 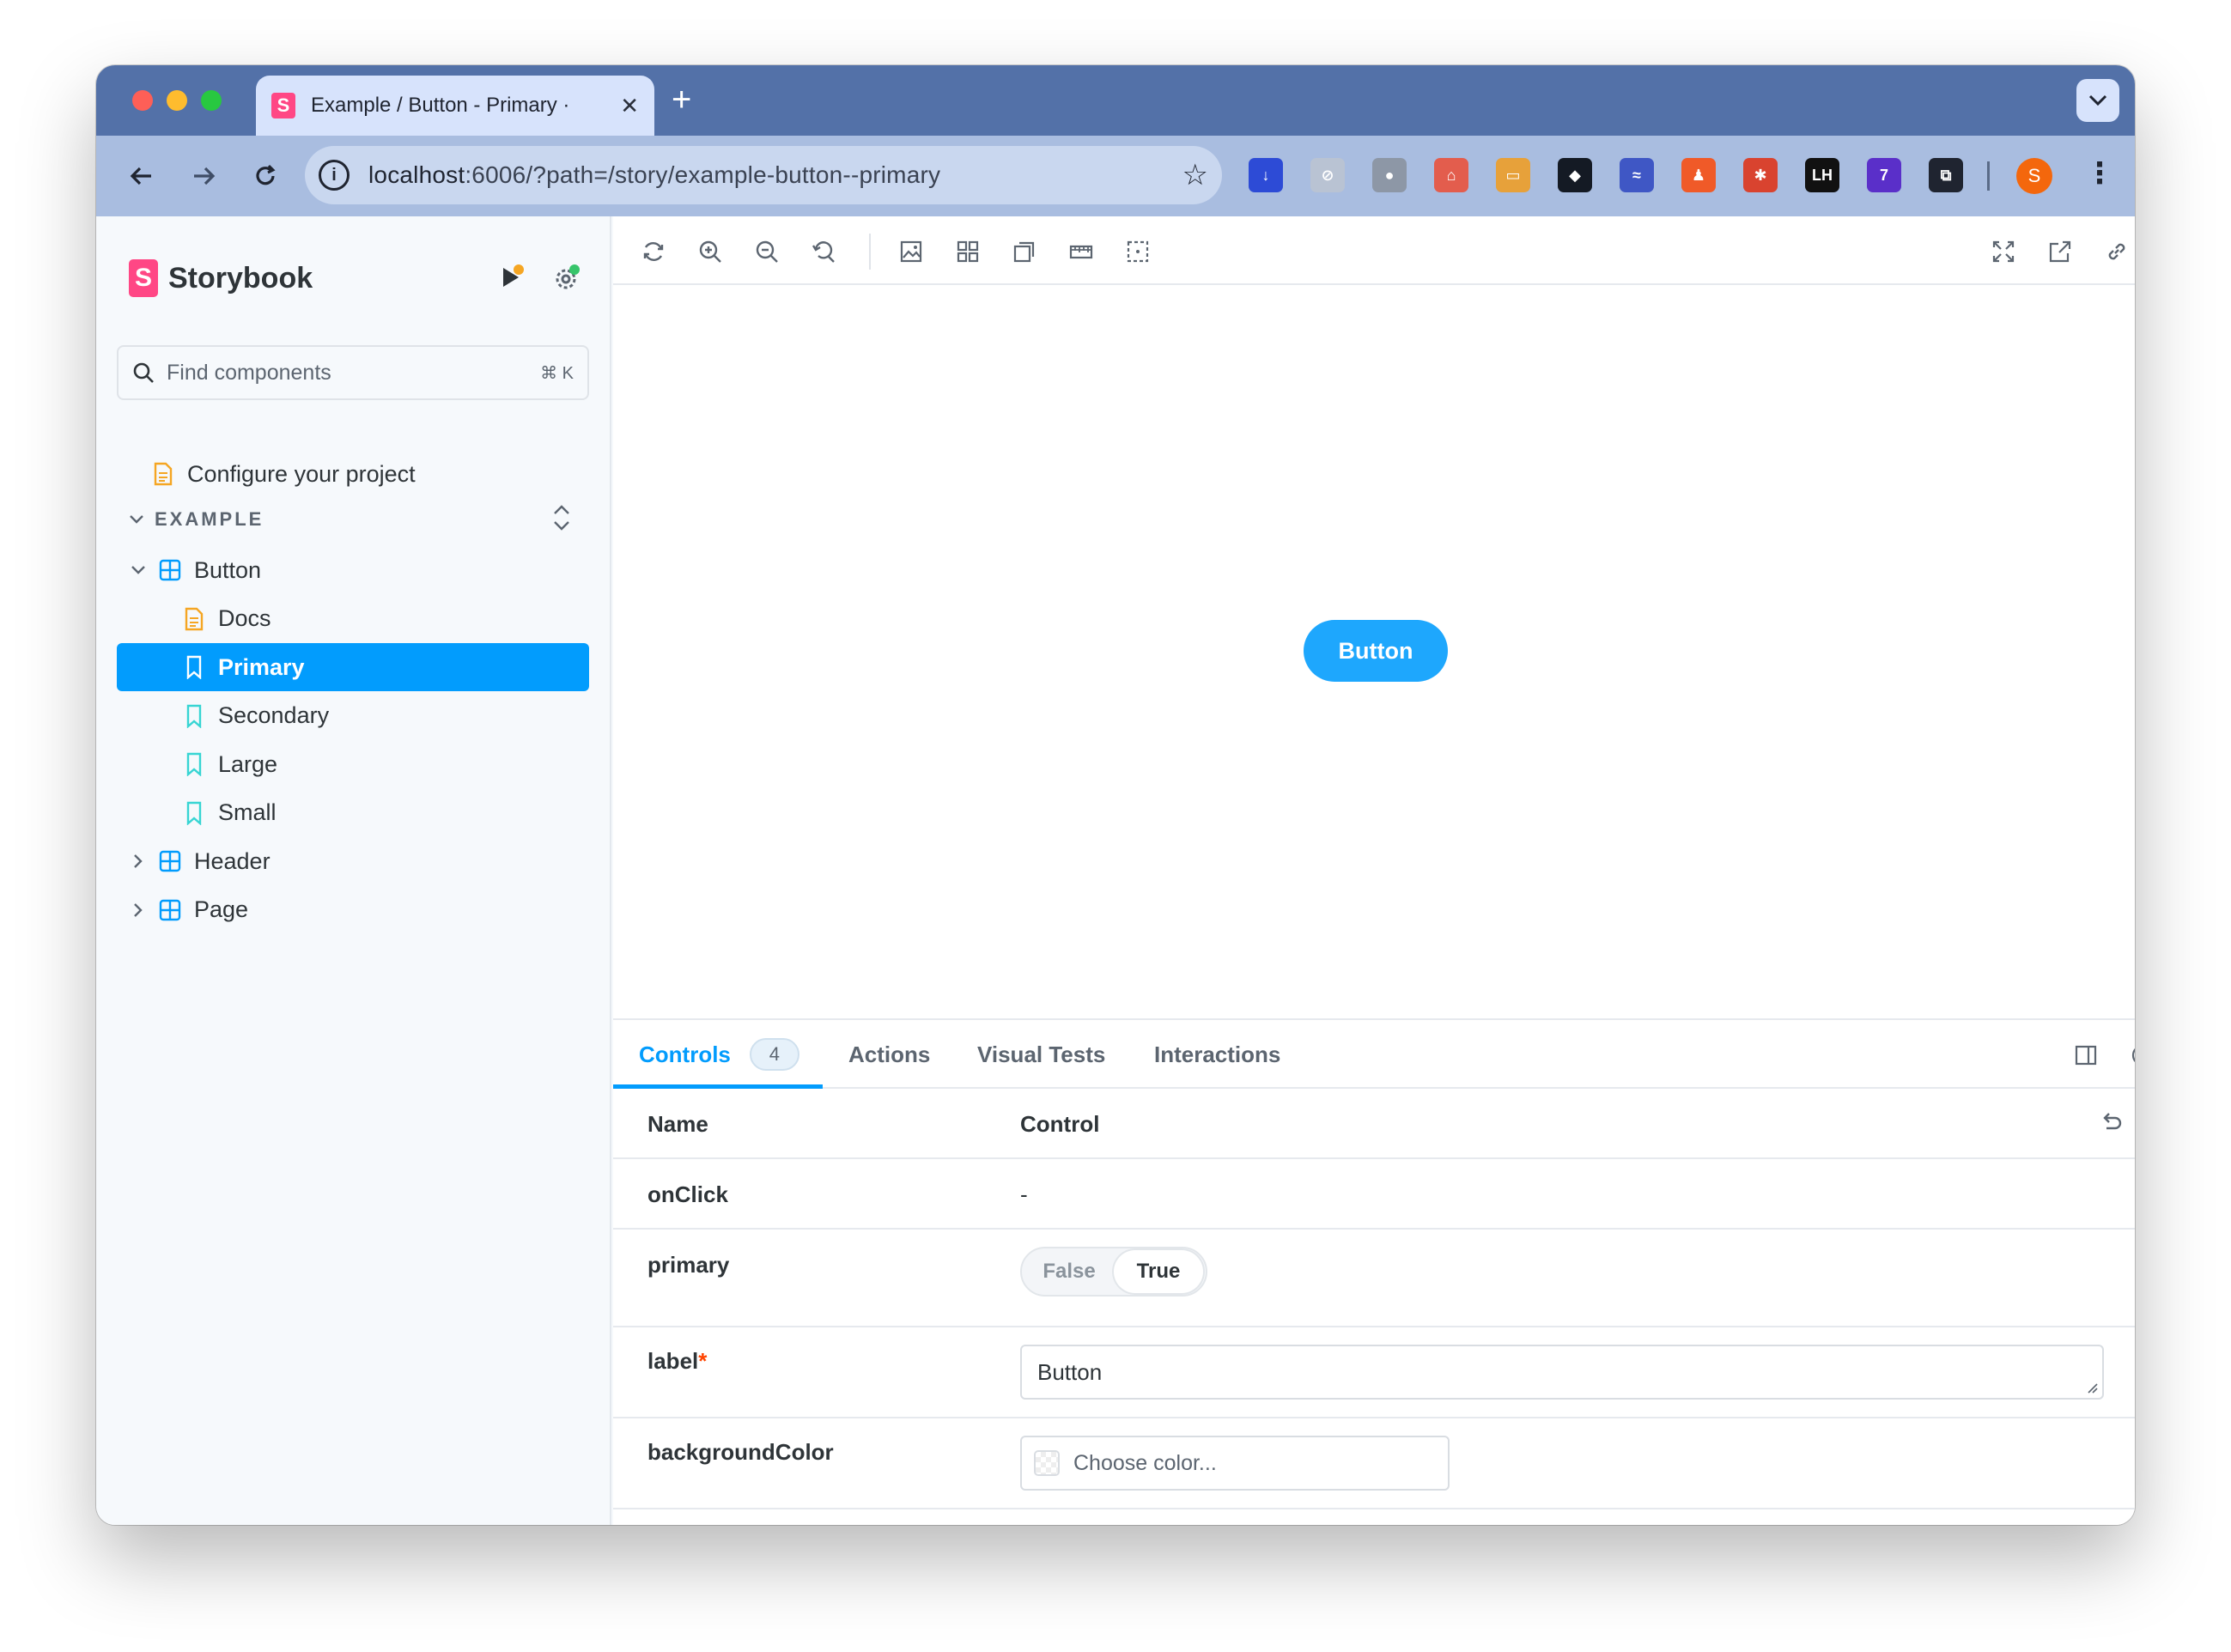 What do you see at coordinates (455, 106) in the screenshot?
I see `browser-tab-active: S Example / Button - Primary · ✕` at bounding box center [455, 106].